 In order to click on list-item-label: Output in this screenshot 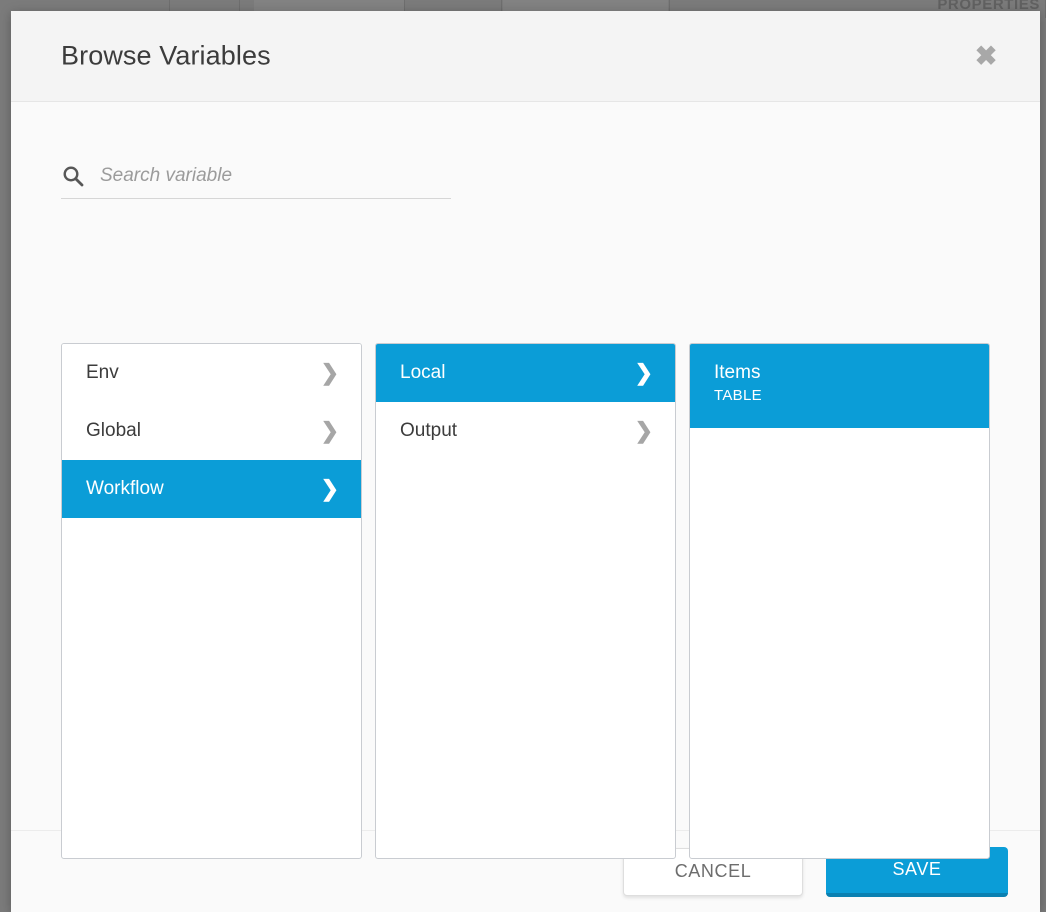, I will do `click(429, 430)`.